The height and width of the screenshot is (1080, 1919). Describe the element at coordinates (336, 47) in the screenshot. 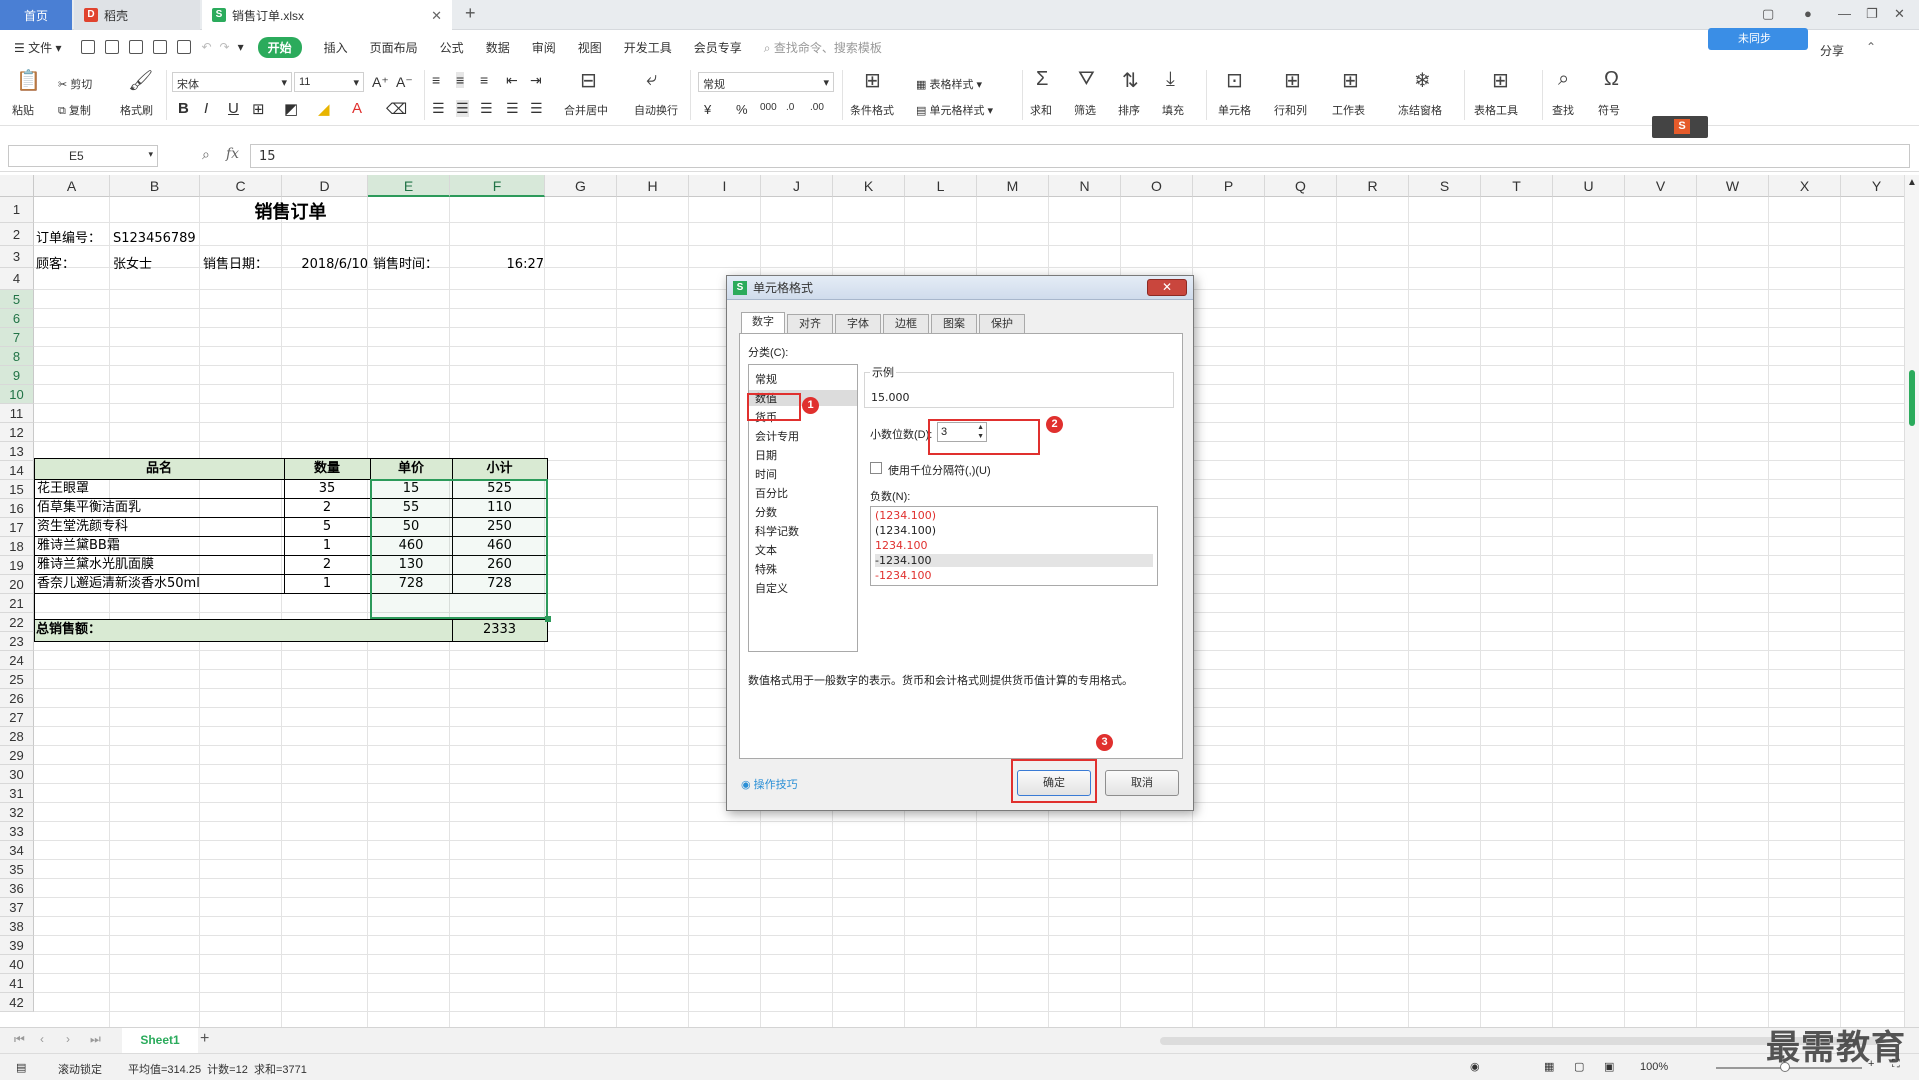

I see `menu-insert: 插入` at that location.